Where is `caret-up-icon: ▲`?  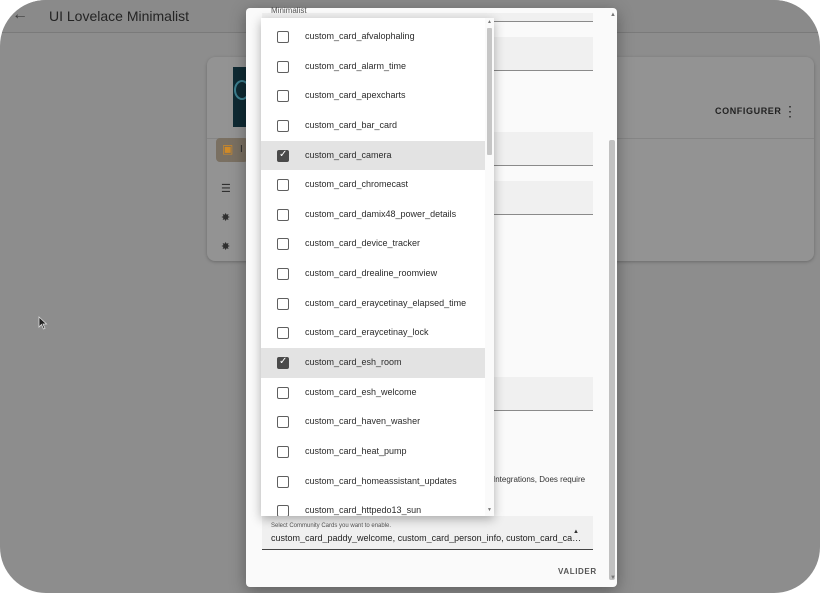 caret-up-icon: ▲ is located at coordinates (576, 532).